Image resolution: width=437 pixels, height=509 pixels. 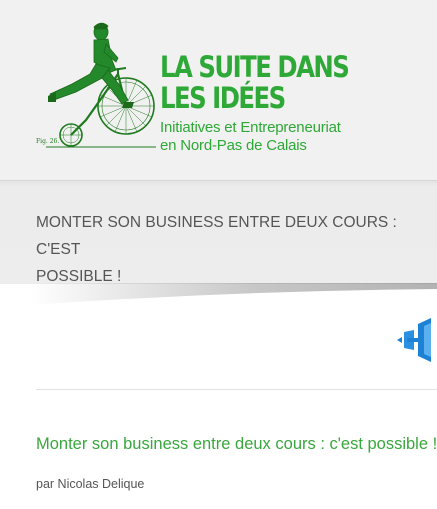 I want to click on tagline-line-1: Initiatives et Entrepreneuriat, so click(x=250, y=127).